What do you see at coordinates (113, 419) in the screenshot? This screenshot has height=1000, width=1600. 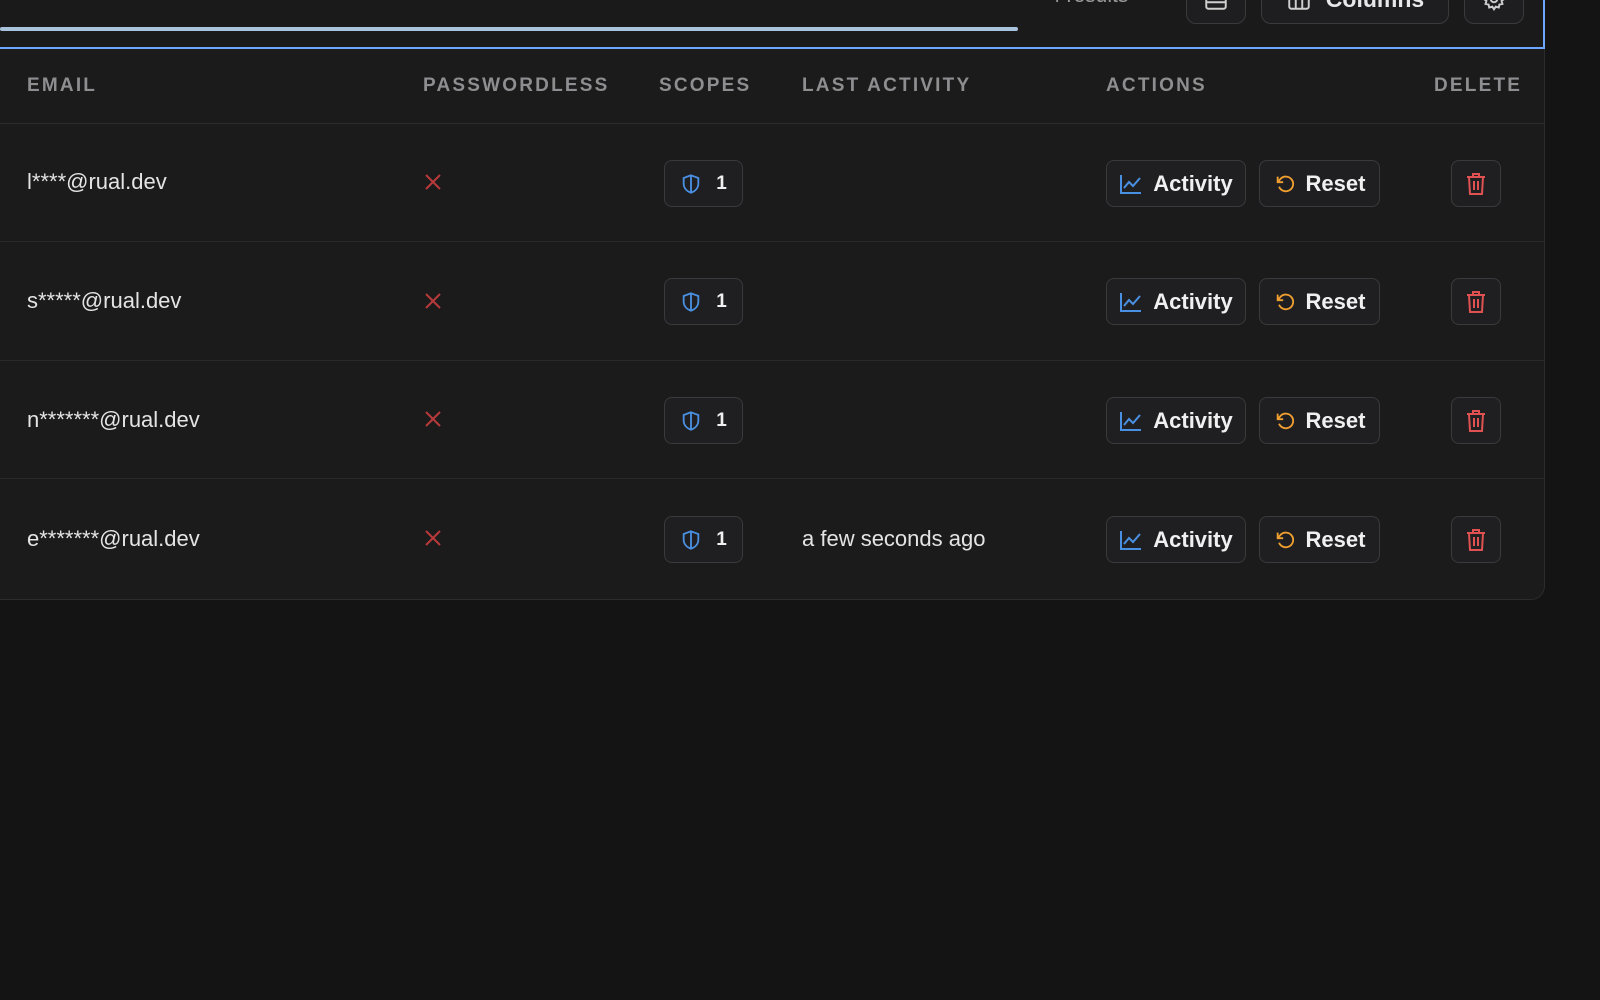 I see `user-email: n*******@rual.dev` at bounding box center [113, 419].